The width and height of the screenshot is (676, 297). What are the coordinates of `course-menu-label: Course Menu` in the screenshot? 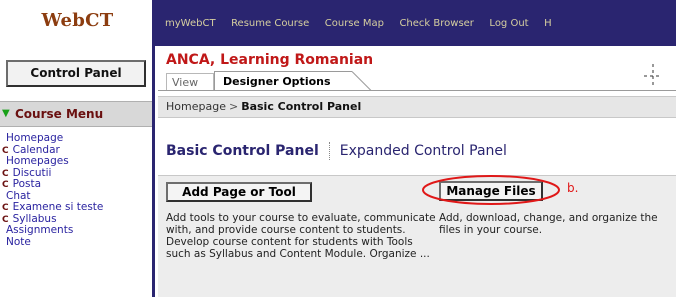 It's located at (59, 114).